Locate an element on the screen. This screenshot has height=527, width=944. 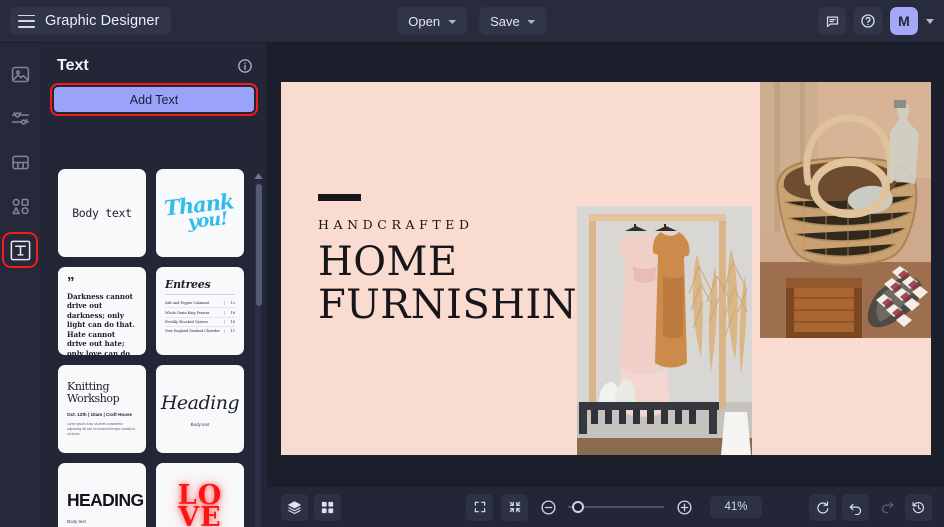
template-thank-you: Thank you! is located at coordinates (200, 210).